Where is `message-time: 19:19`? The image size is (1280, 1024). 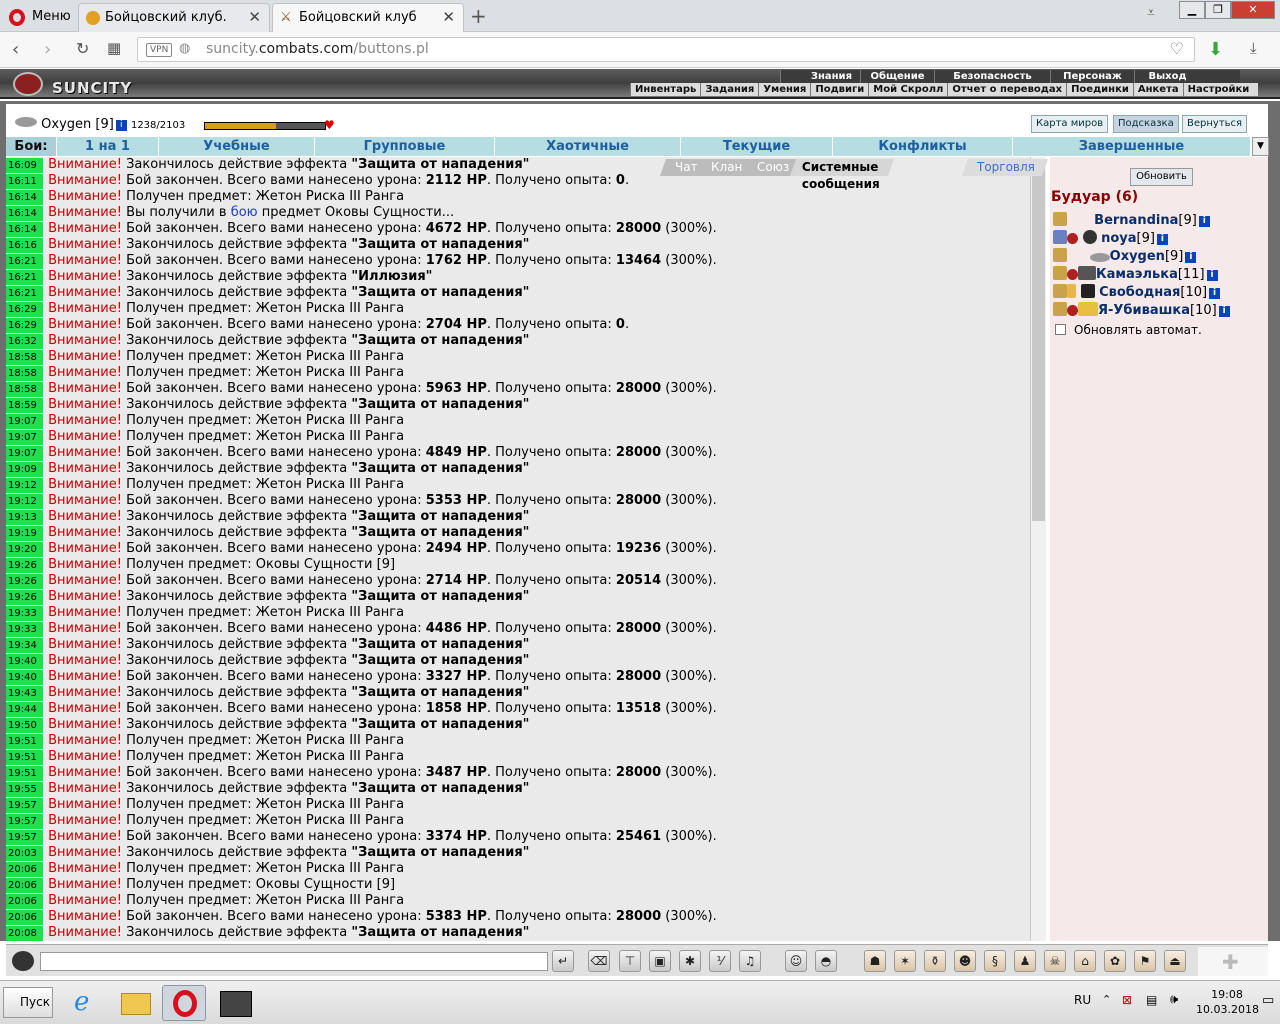 message-time: 19:19 is located at coordinates (25, 533).